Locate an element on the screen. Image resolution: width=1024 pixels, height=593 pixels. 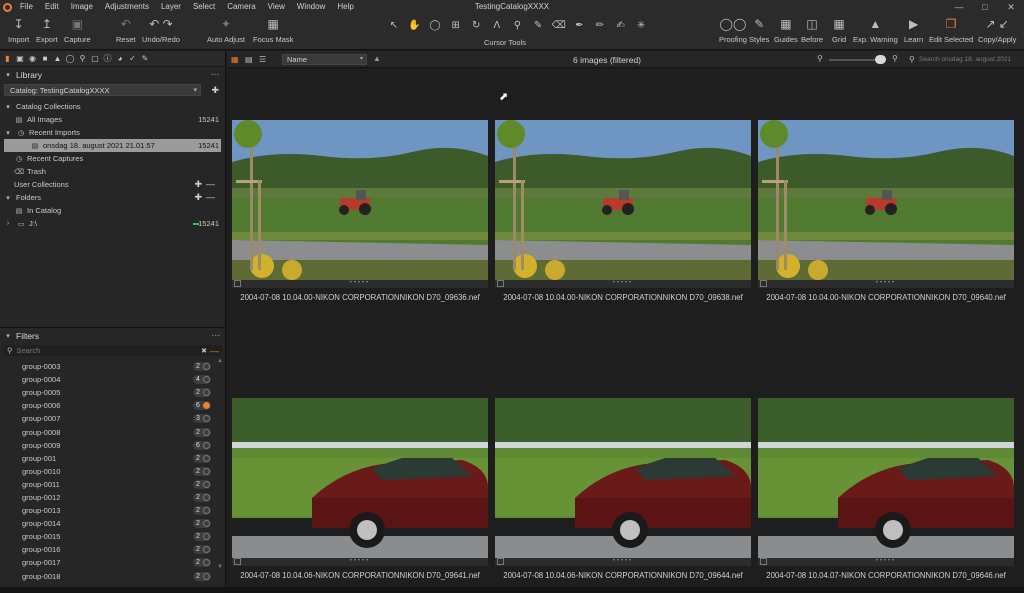
viewer-search-input: ⚲ Search onsdag 18. august 2021 is located at coordinates (966, 59).